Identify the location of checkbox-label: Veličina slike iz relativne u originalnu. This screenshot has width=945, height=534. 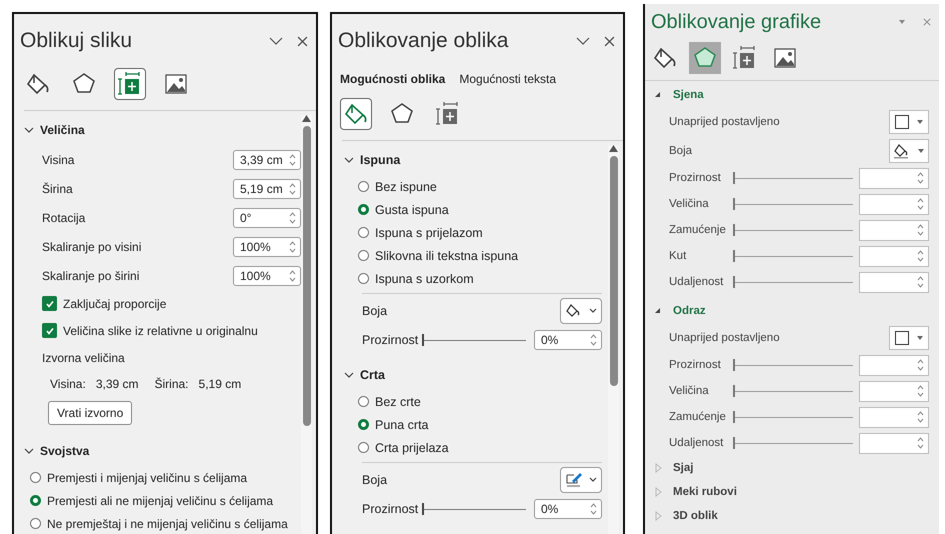
(160, 331).